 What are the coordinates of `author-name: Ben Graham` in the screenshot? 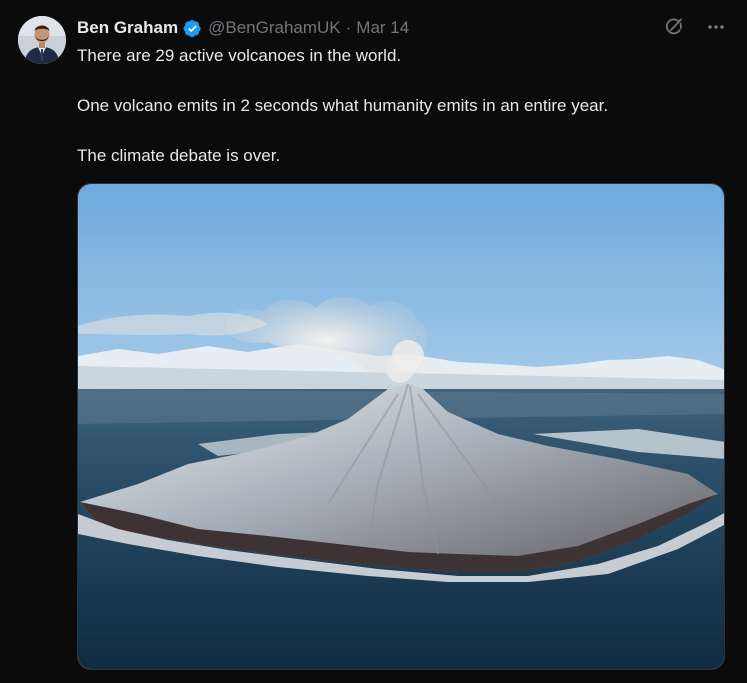 It's located at (127, 28).